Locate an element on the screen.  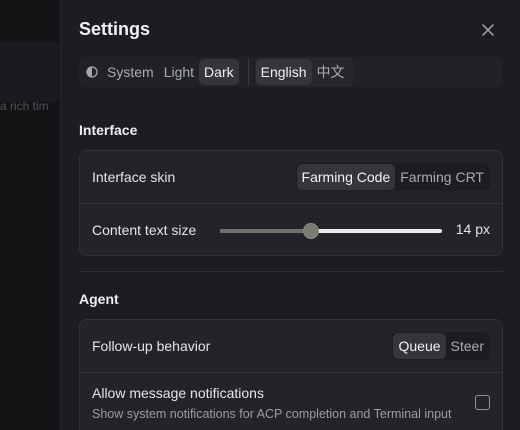
text-size-slider is located at coordinates (331, 231).